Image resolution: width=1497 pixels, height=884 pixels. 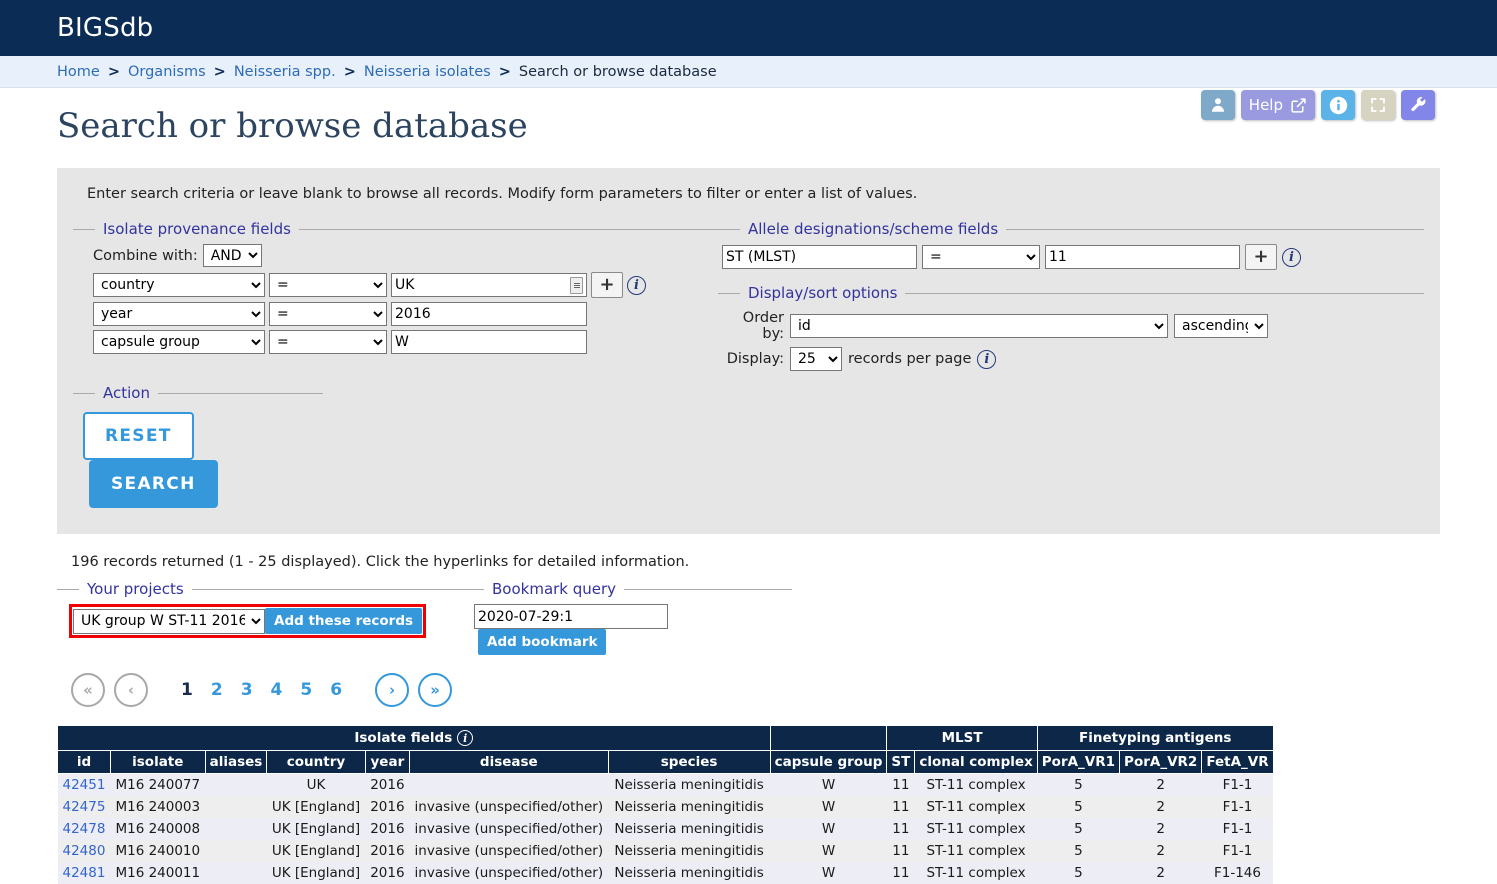 I want to click on help-link: Help, so click(x=1277, y=105).